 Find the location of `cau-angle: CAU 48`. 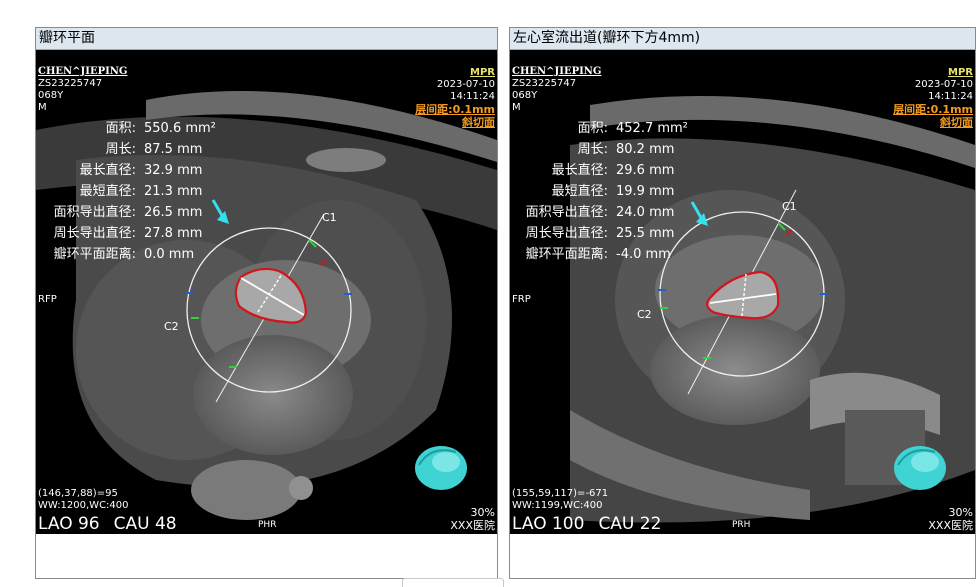

cau-angle: CAU 48 is located at coordinates (145, 524).